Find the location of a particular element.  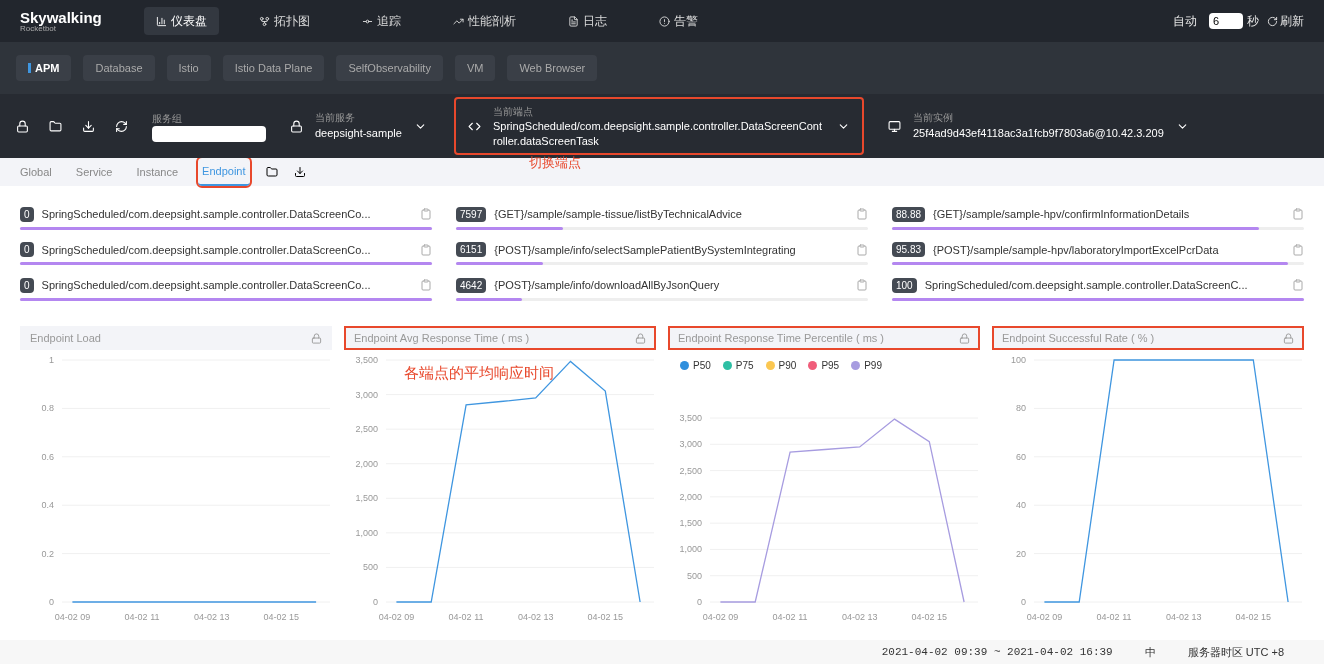

nav-tab: 日志 is located at coordinates (587, 21).